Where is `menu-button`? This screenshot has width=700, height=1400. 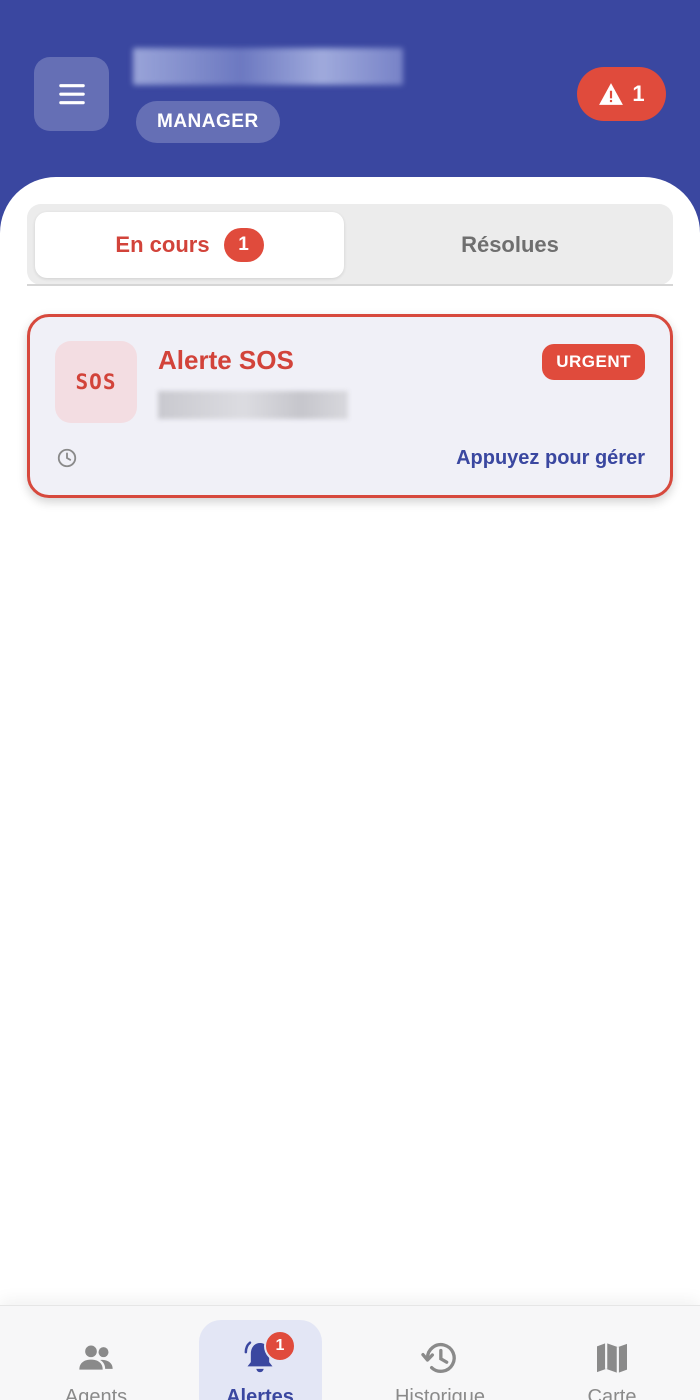 menu-button is located at coordinates (71, 94).